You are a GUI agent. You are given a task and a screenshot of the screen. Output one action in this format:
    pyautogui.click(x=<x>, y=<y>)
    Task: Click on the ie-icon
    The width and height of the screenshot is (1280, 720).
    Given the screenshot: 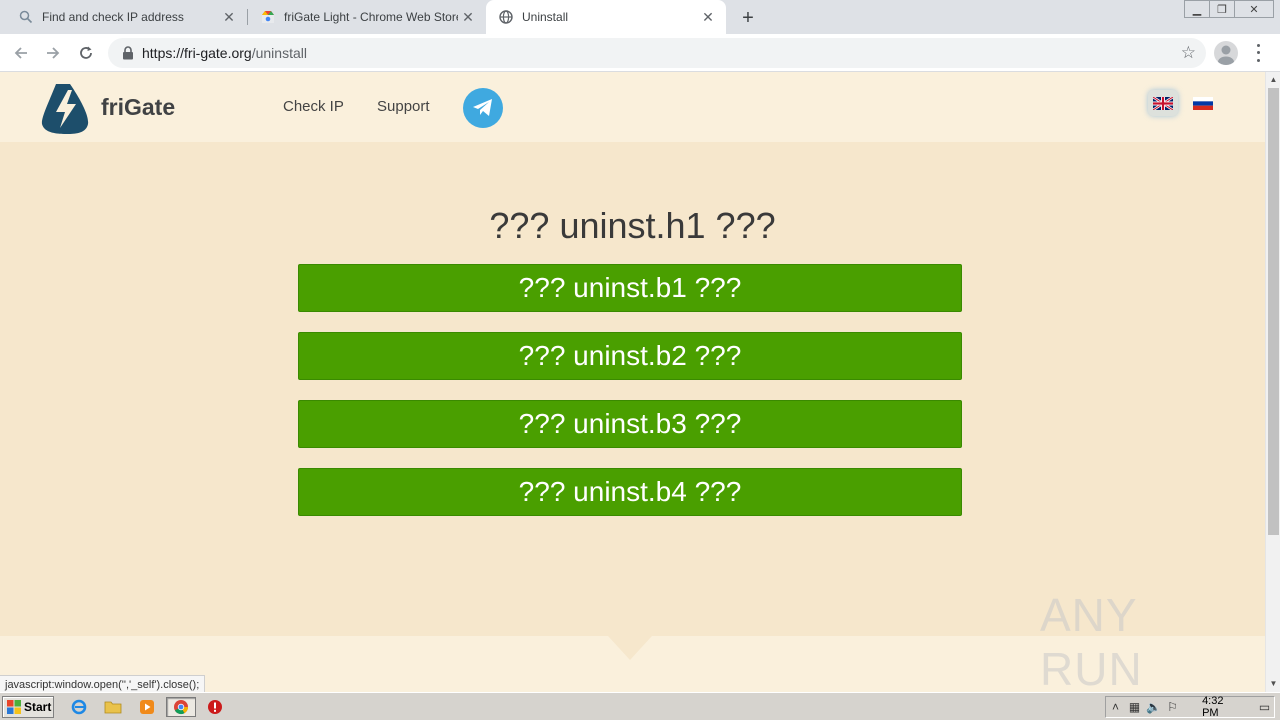 What is the action you would take?
    pyautogui.click(x=79, y=707)
    